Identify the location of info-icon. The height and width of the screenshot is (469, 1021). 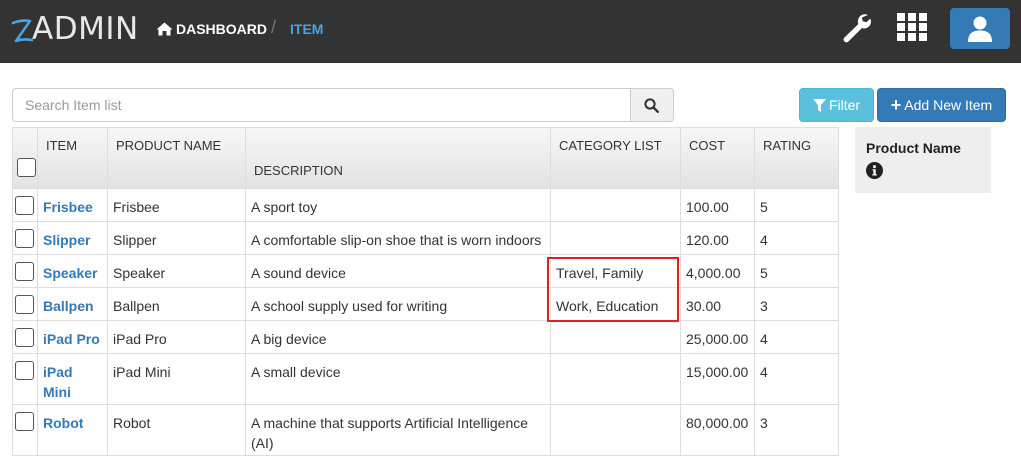
(874, 170).